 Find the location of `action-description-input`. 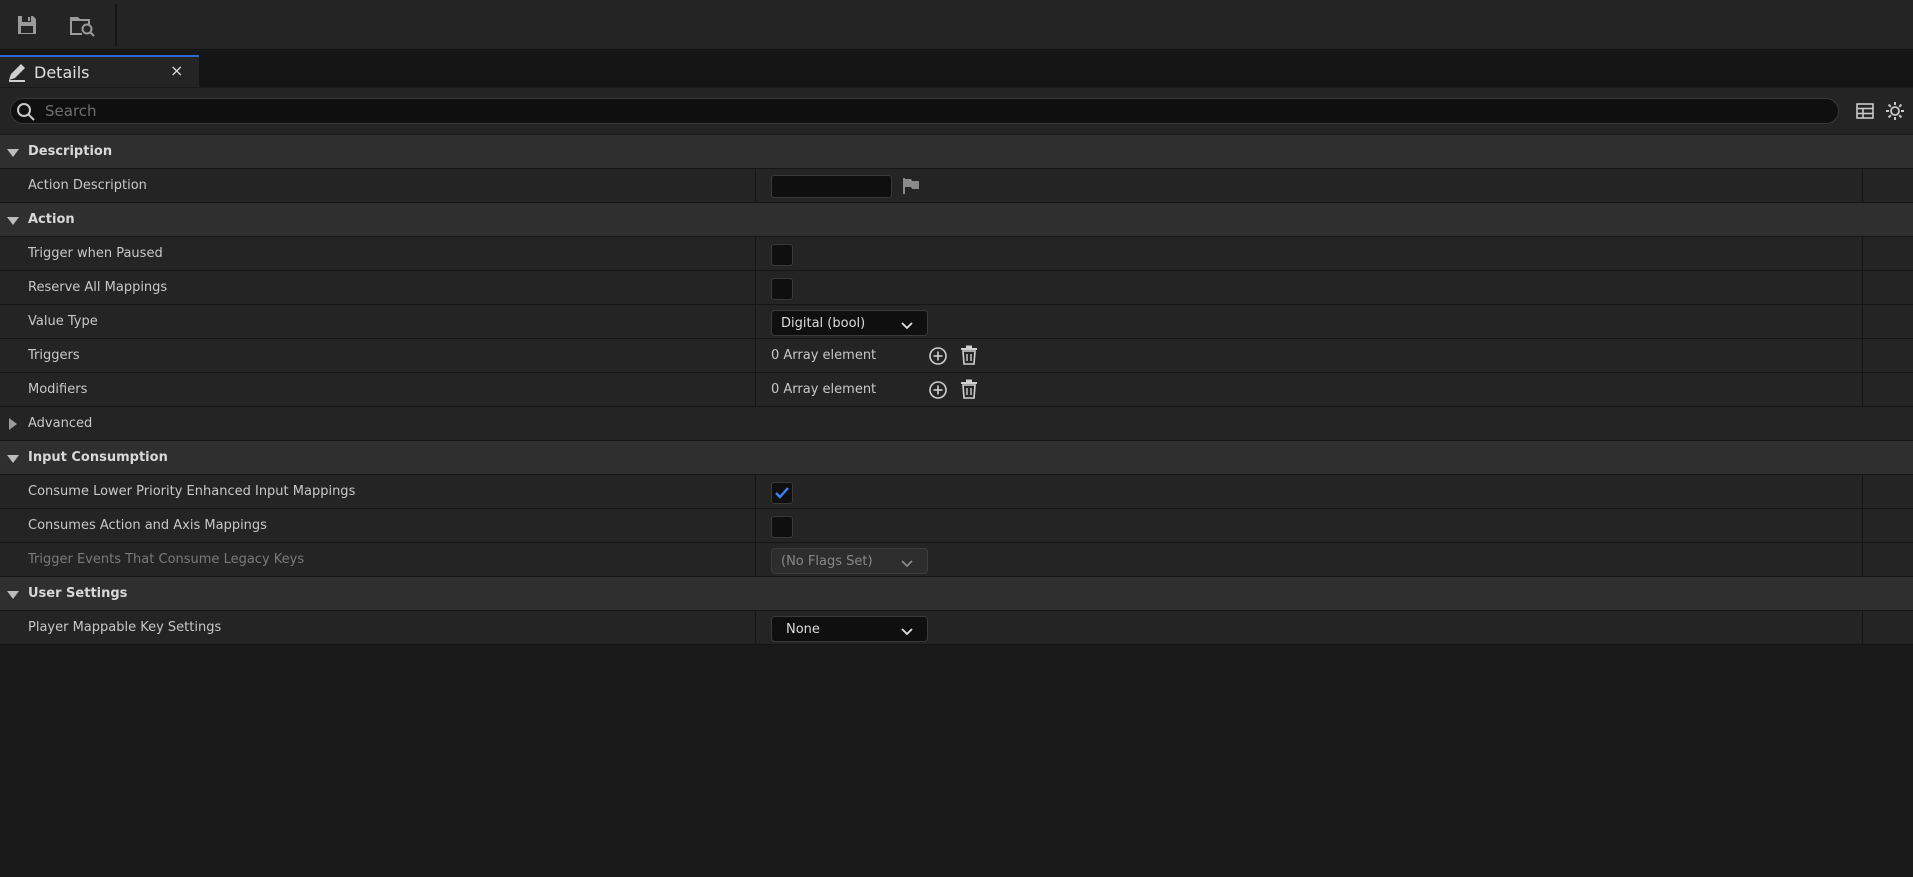

action-description-input is located at coordinates (831, 186).